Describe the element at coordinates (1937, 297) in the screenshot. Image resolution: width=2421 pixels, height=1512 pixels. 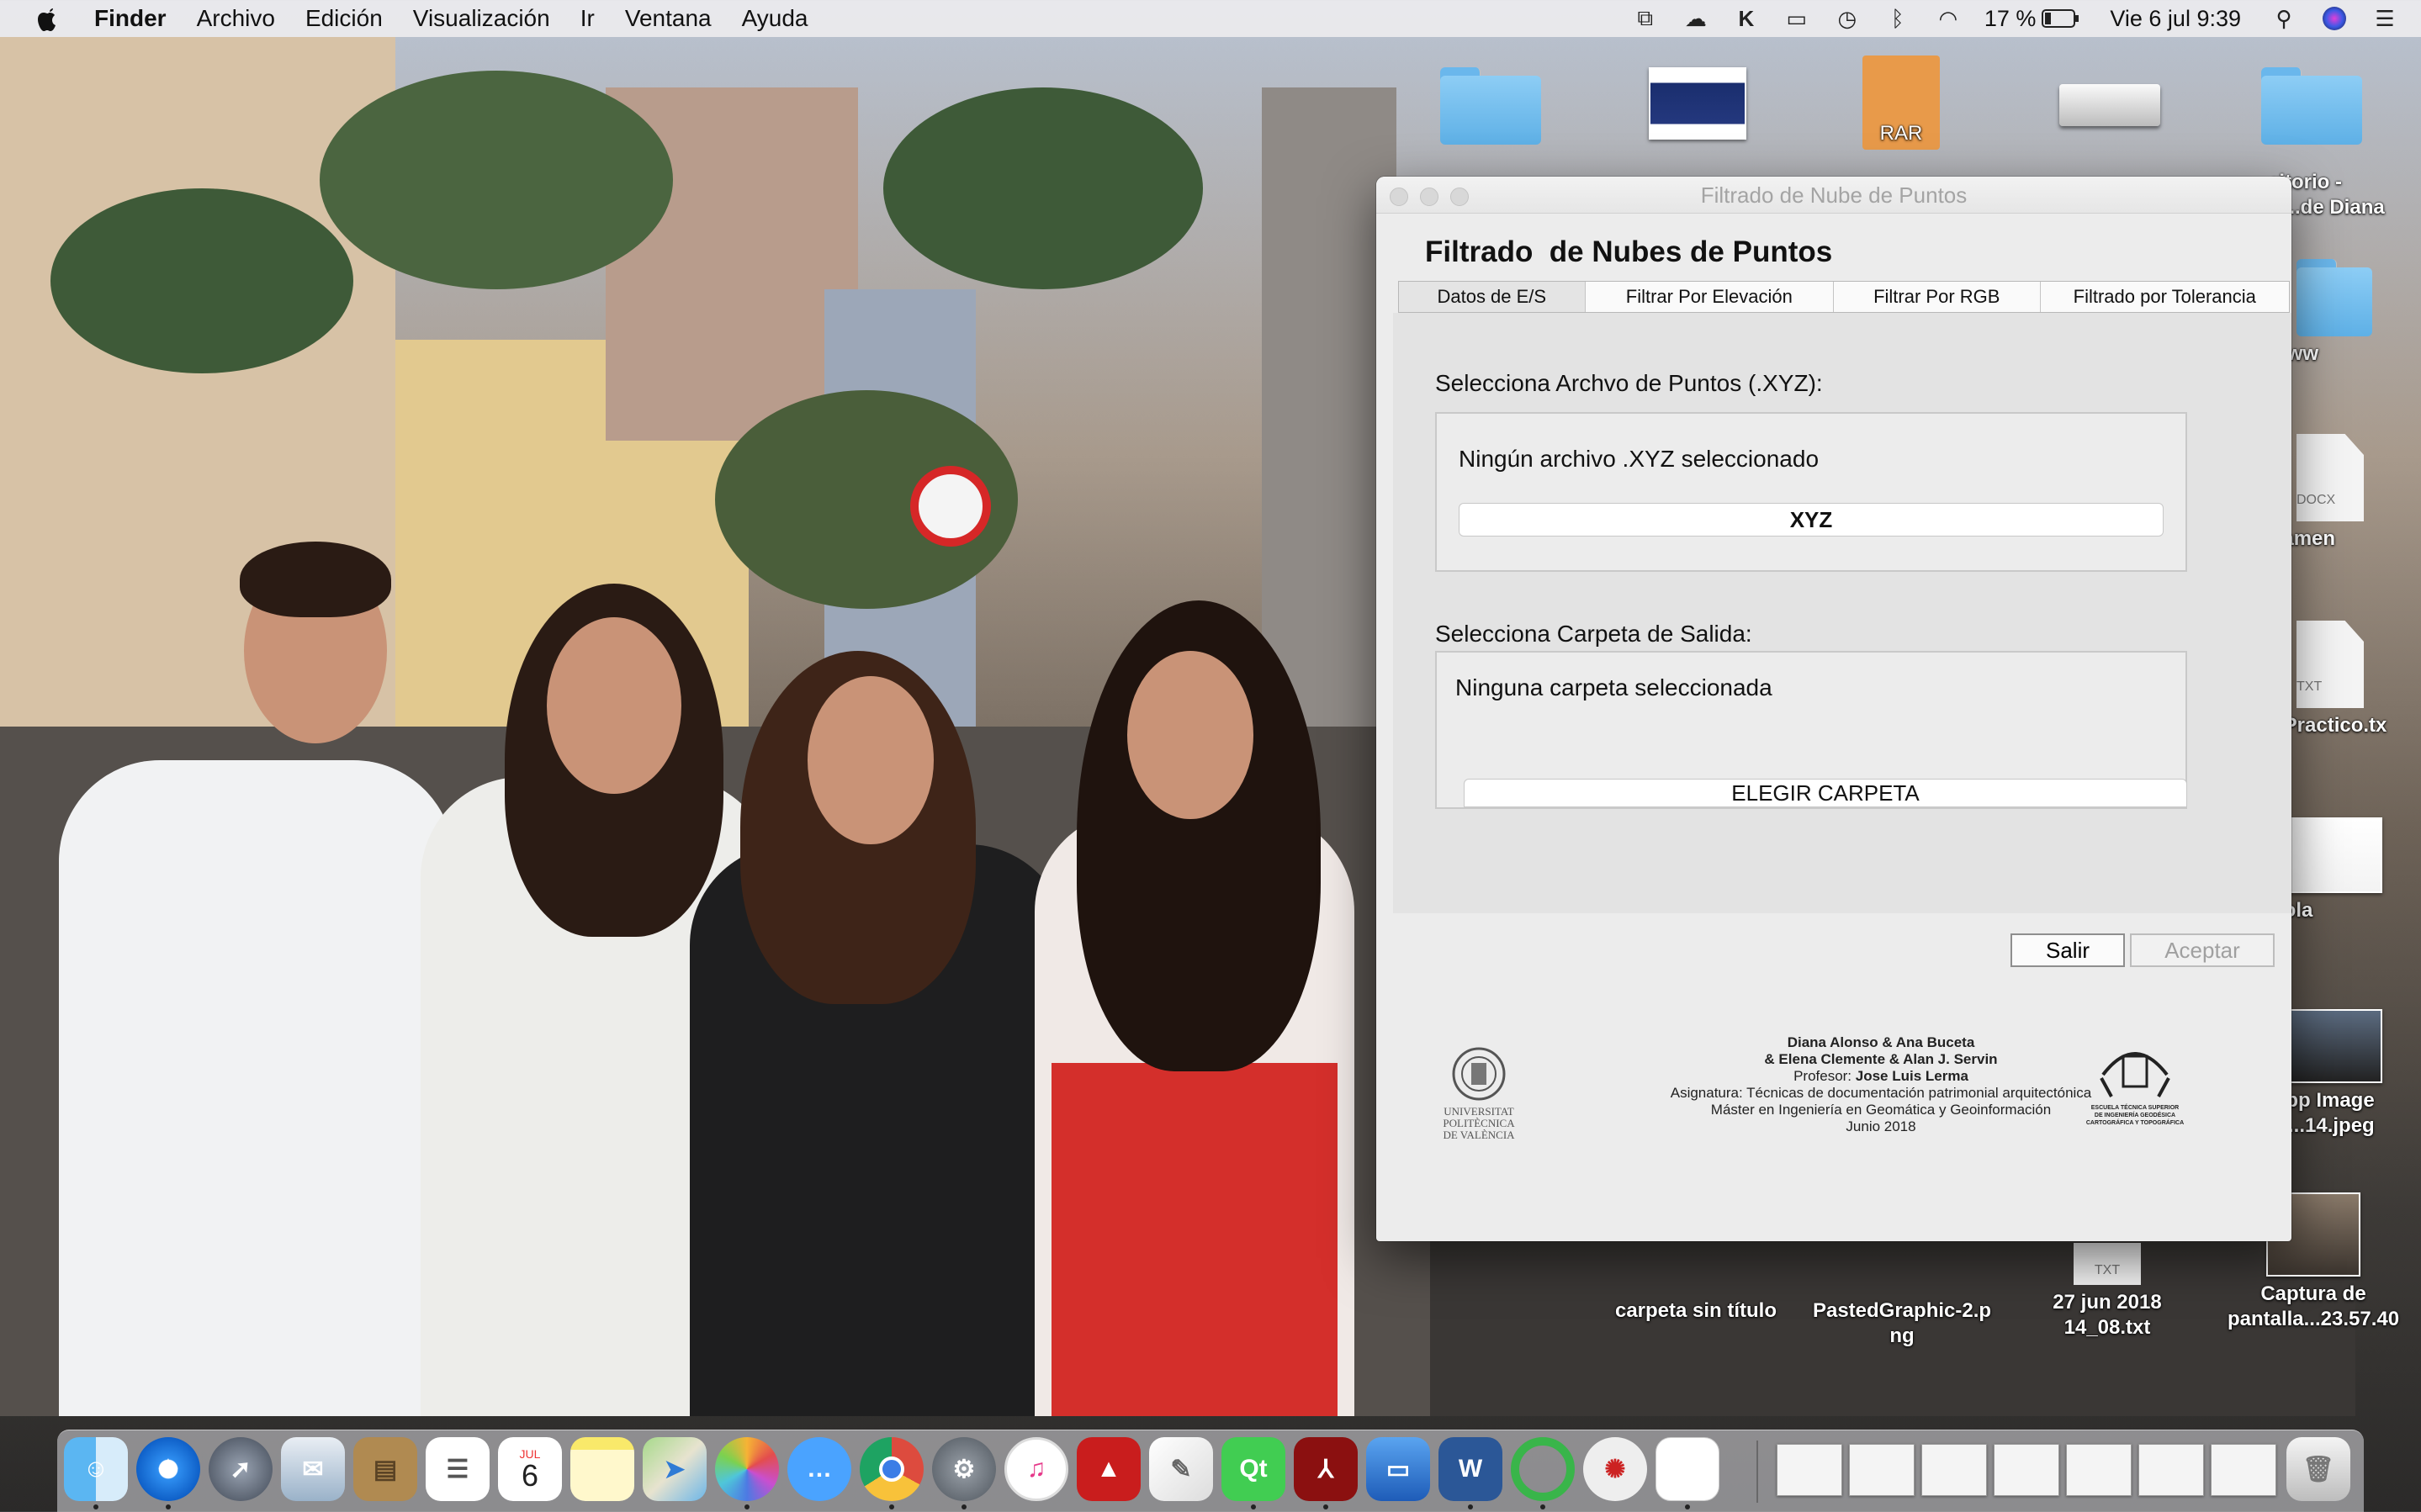
I see `tab-filtrar-rgb: Filtrar Por RGB` at that location.